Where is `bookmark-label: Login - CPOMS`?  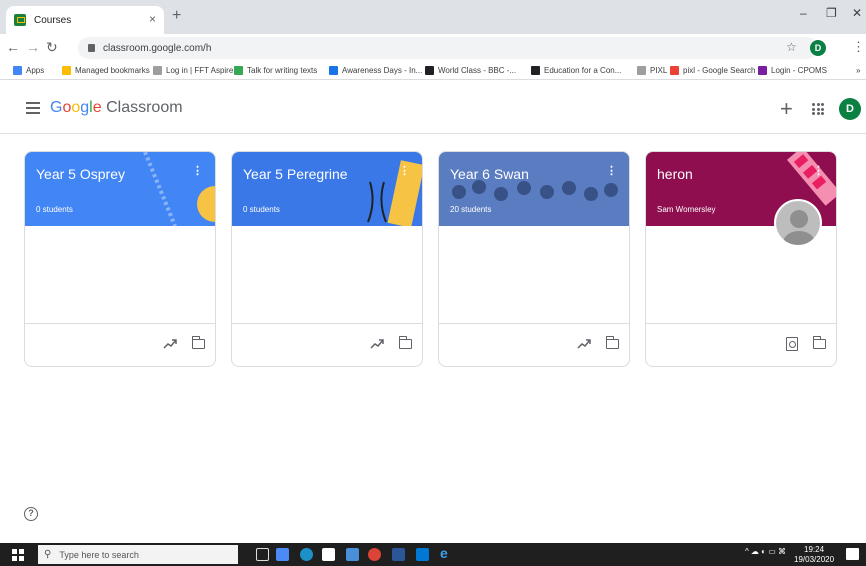
bookmark-label: Login - CPOMS is located at coordinates (799, 70).